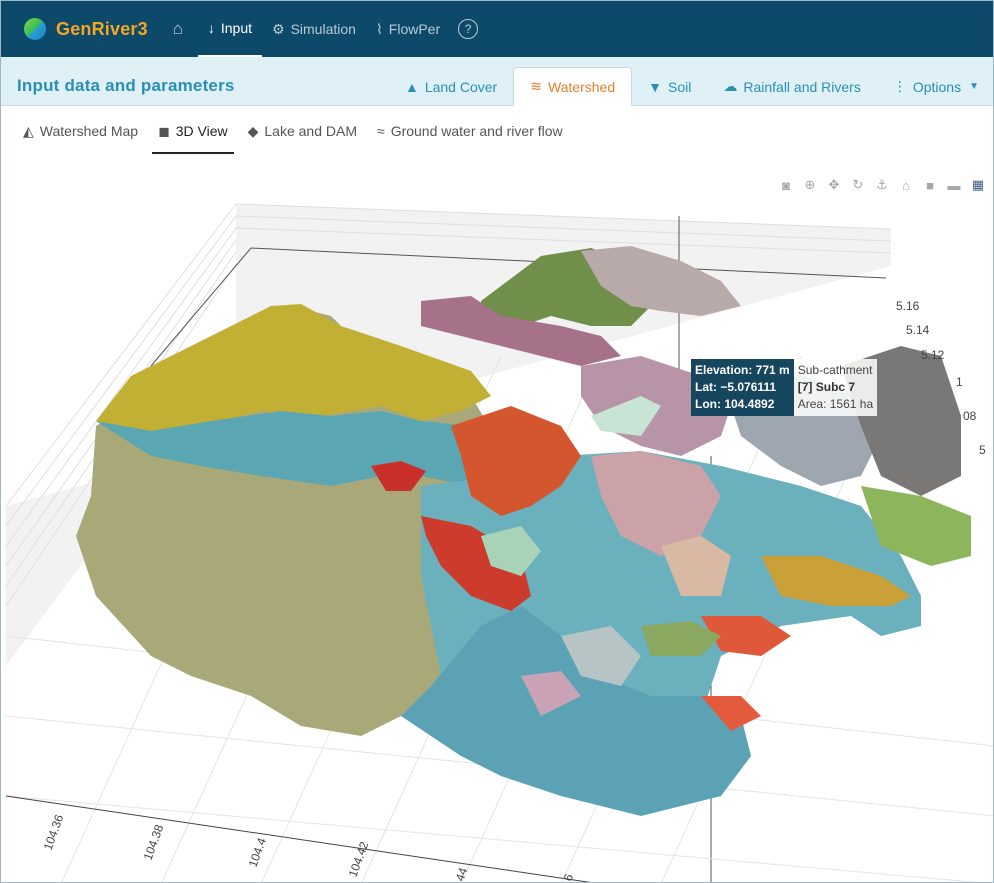  I want to click on x-tick-label: 6, so click(569, 877).